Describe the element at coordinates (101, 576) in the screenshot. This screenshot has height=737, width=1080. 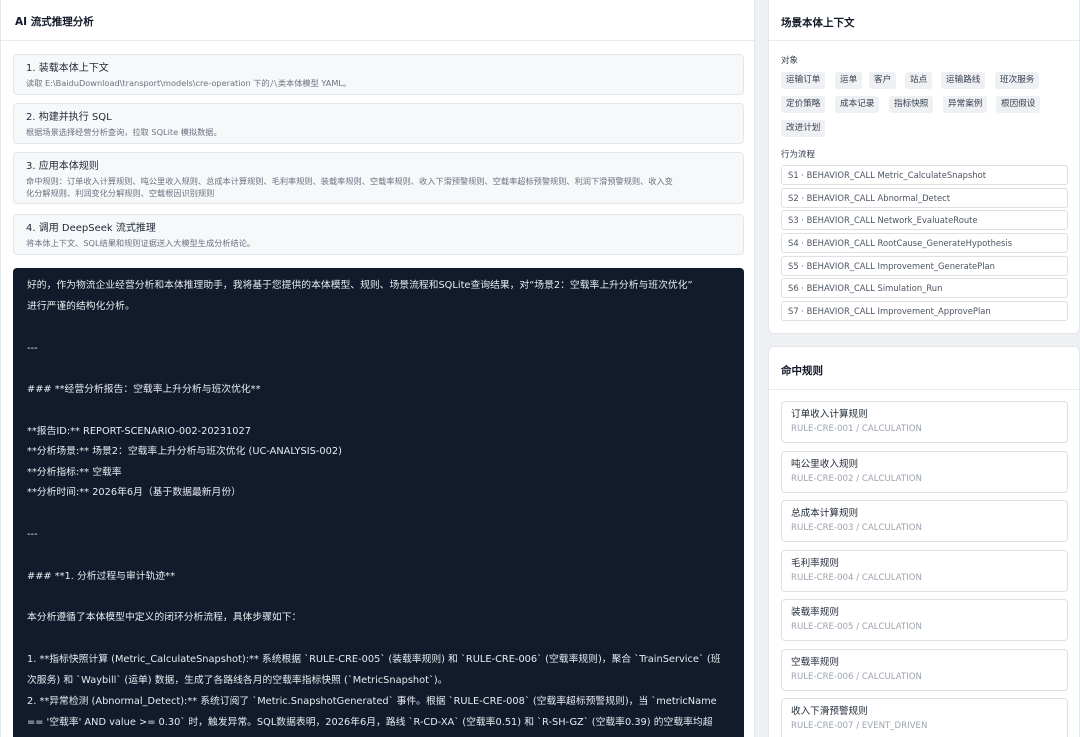
I see `output-line: ### **1. 分析过程与审计轨迹**` at that location.